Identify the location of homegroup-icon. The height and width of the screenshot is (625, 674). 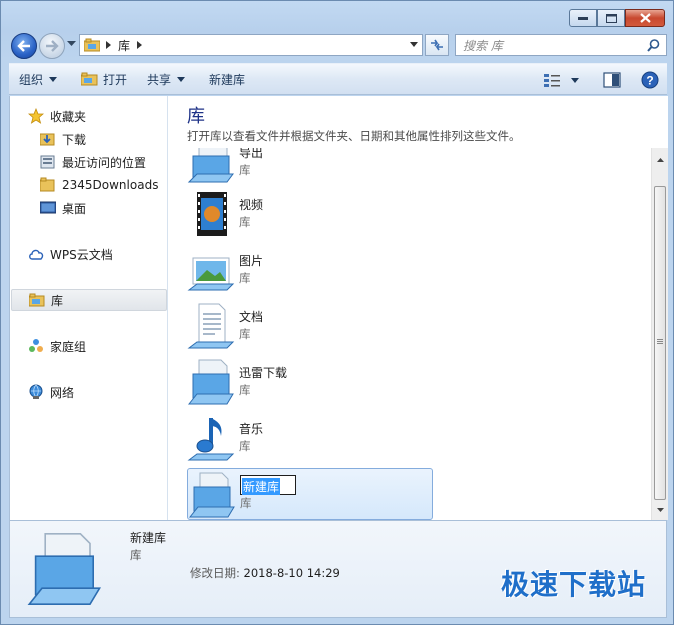
(36, 345).